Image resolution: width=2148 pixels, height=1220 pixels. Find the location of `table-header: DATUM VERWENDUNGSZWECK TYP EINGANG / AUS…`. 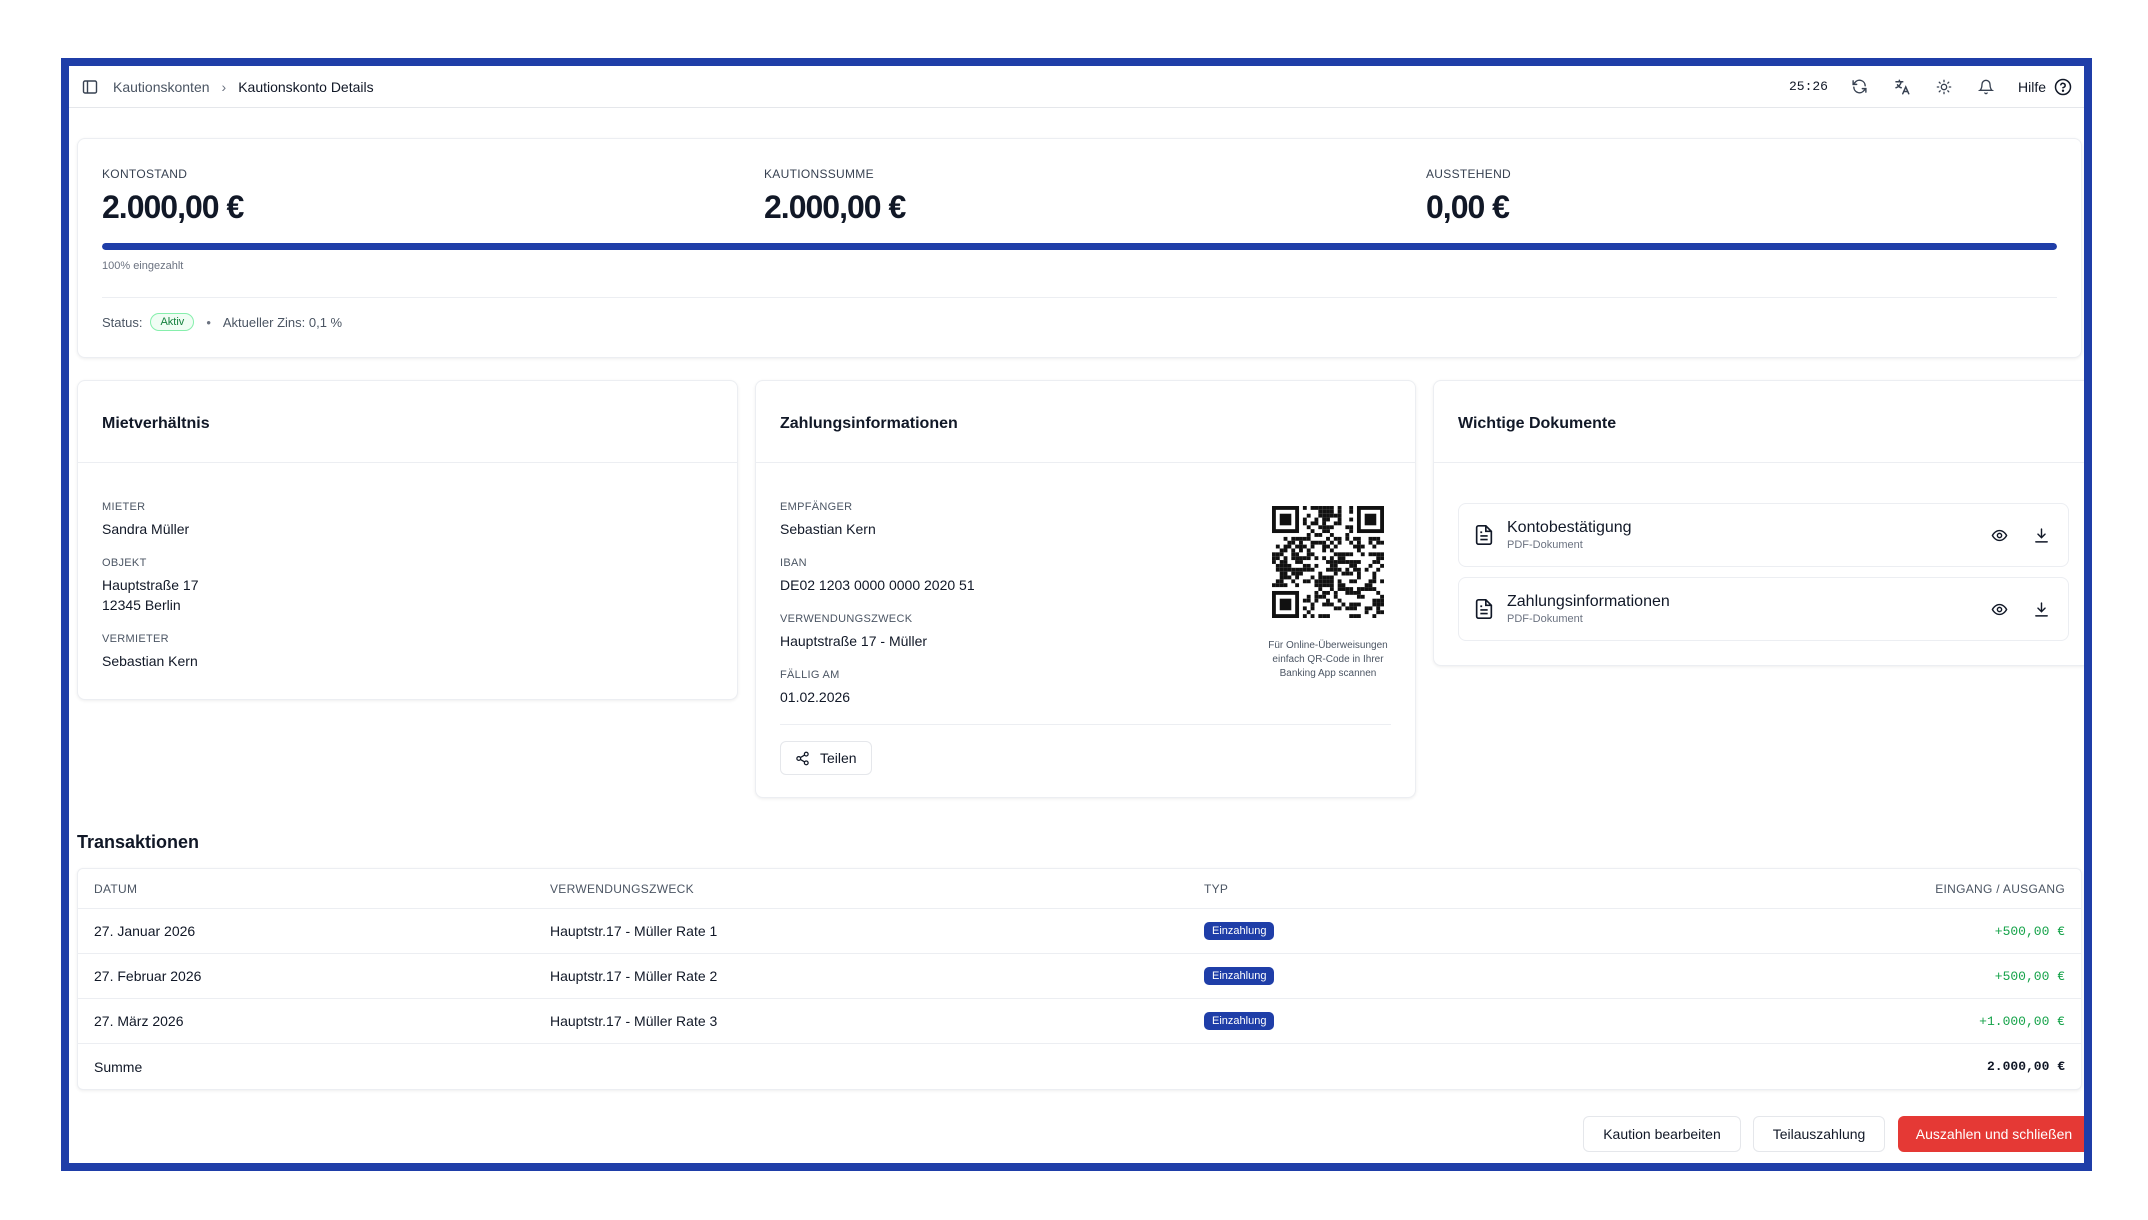

table-header: DATUM VERWENDUNGSZWECK TYP EINGANG / AUS… is located at coordinates (1079, 889).